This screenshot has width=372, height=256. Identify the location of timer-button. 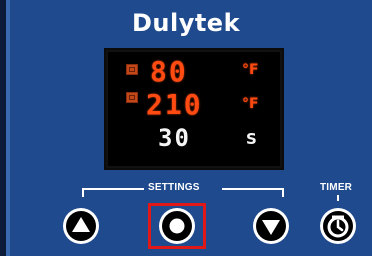
(338, 226).